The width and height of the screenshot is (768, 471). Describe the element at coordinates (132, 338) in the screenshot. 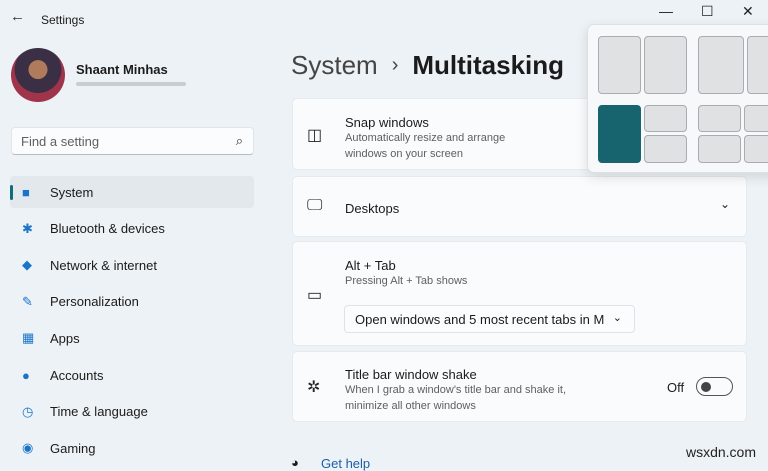

I see `sidebar-item-apps: ▦ Apps` at that location.